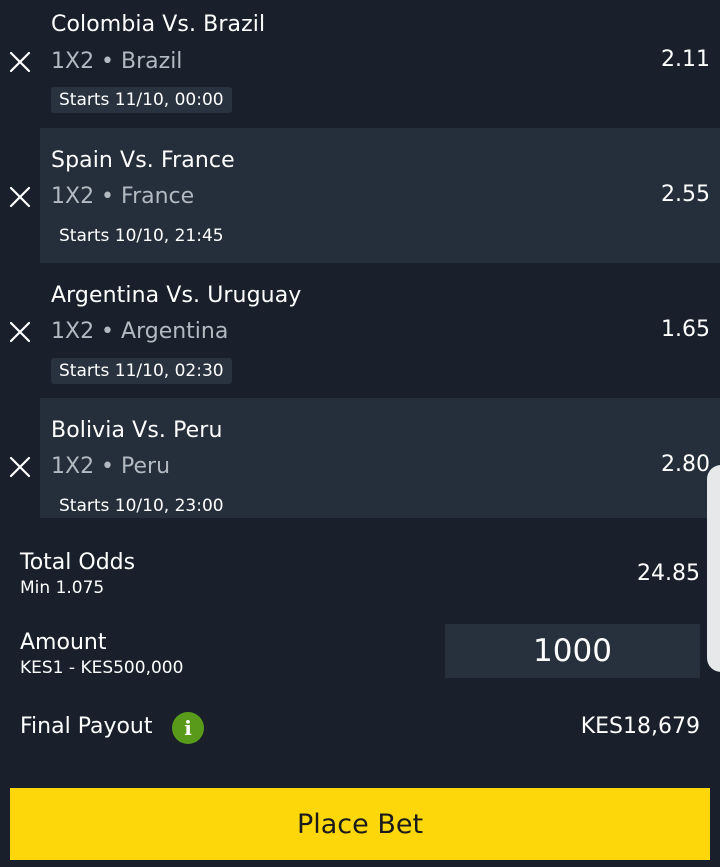 The image size is (720, 867). Describe the element at coordinates (141, 371) in the screenshot. I see `start-time-badge: Starts 11/10, 02:30` at that location.